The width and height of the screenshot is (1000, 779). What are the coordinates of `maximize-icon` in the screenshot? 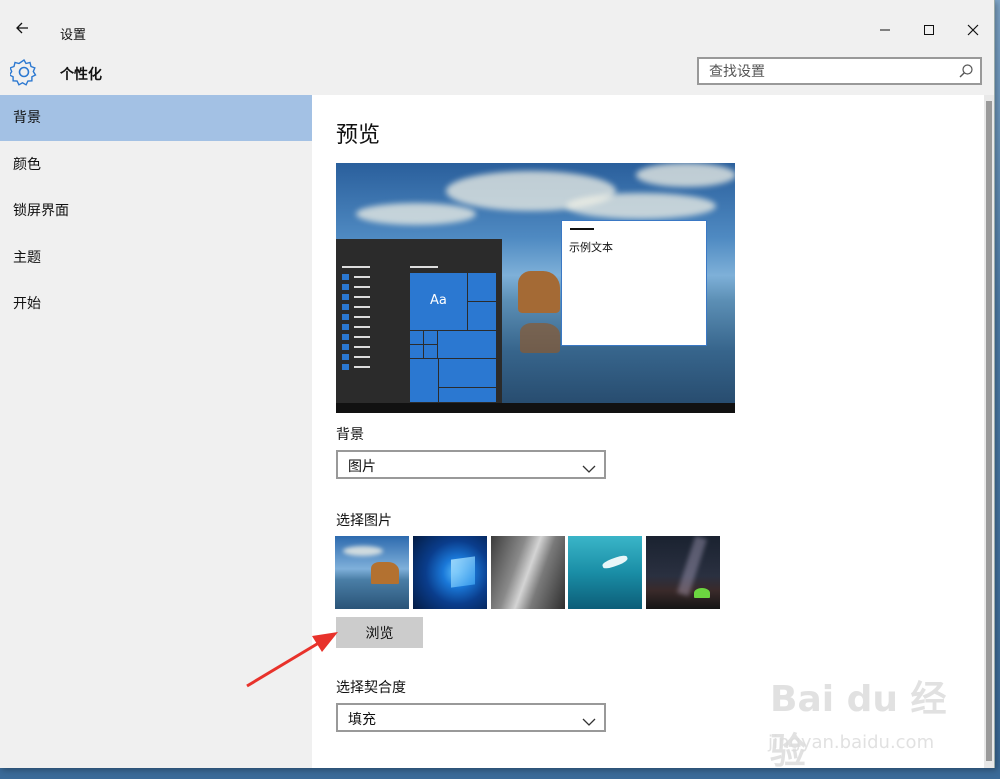 It's located at (929, 32).